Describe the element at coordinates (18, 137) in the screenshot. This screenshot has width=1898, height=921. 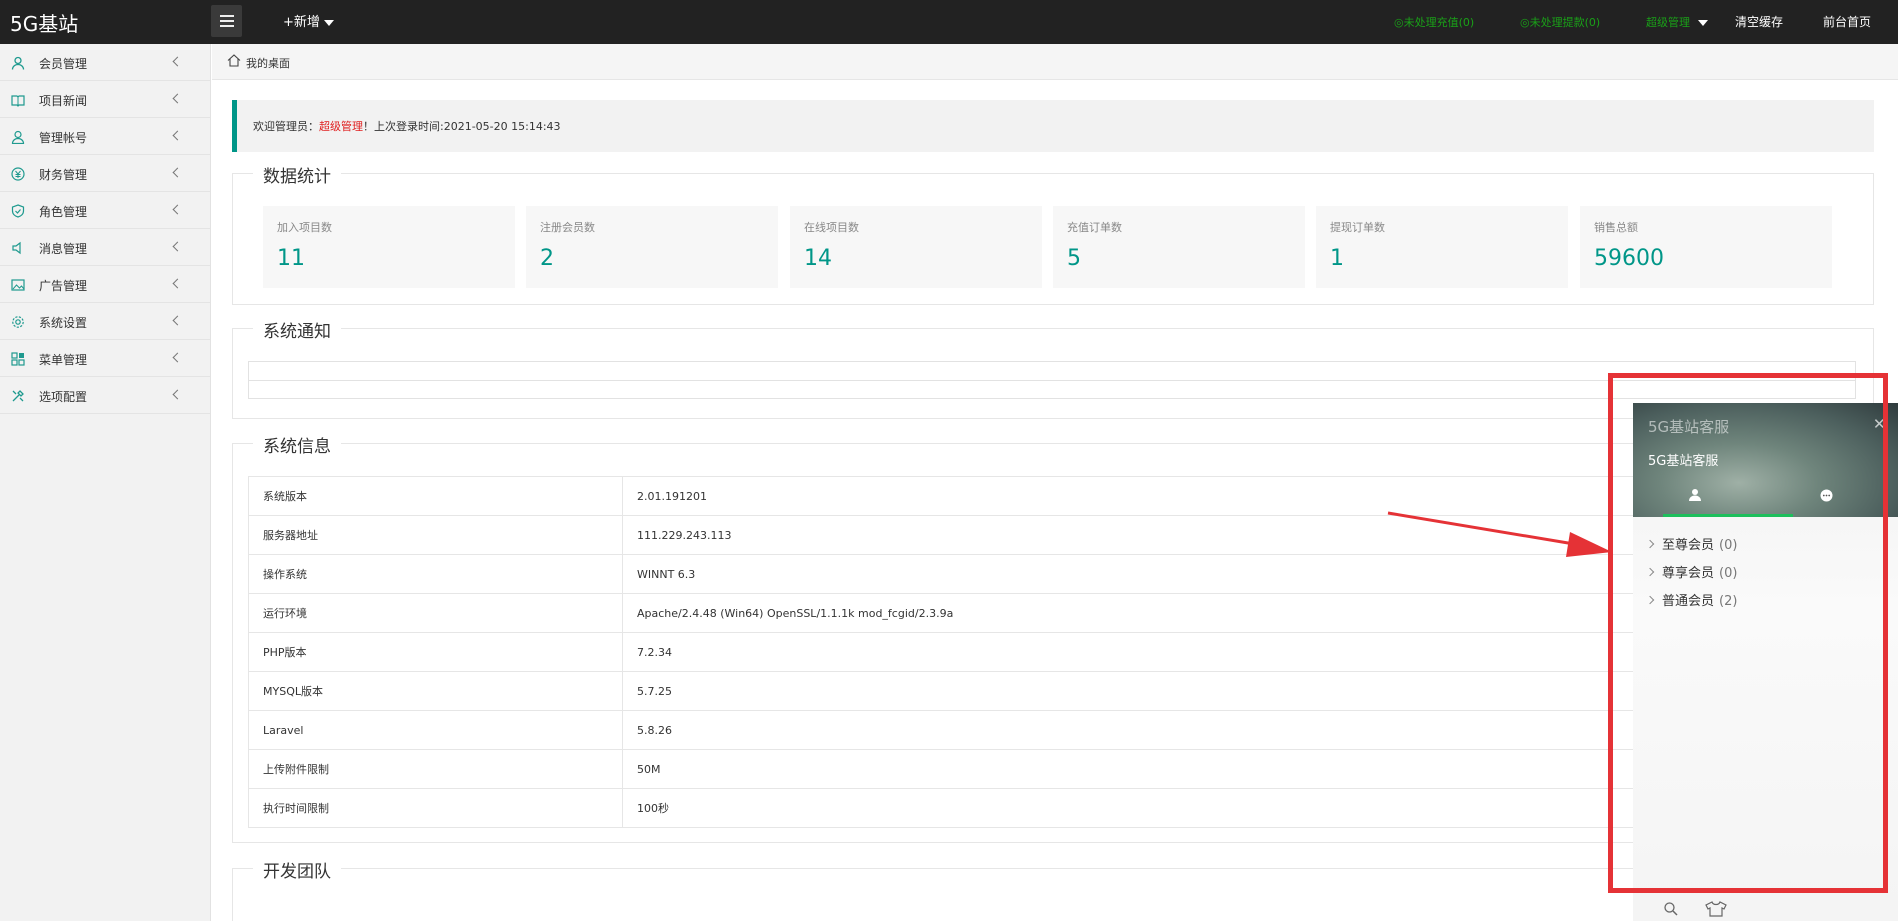
I see `account-icon` at that location.